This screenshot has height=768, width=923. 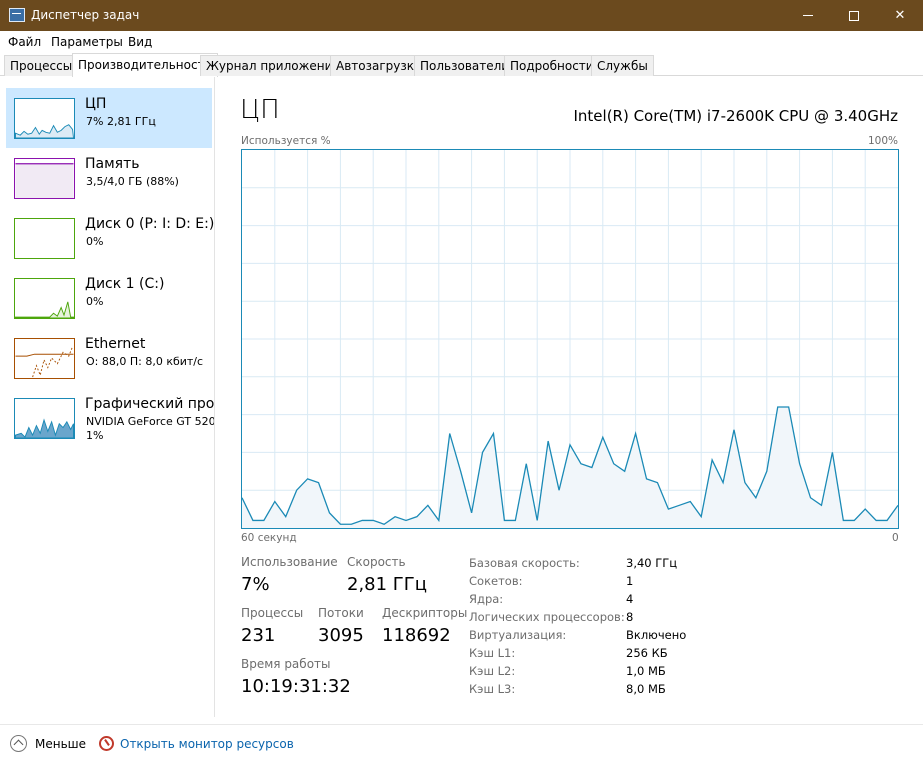 What do you see at coordinates (496, 581) in the screenshot?
I see `sockets-label: Сокетов:` at bounding box center [496, 581].